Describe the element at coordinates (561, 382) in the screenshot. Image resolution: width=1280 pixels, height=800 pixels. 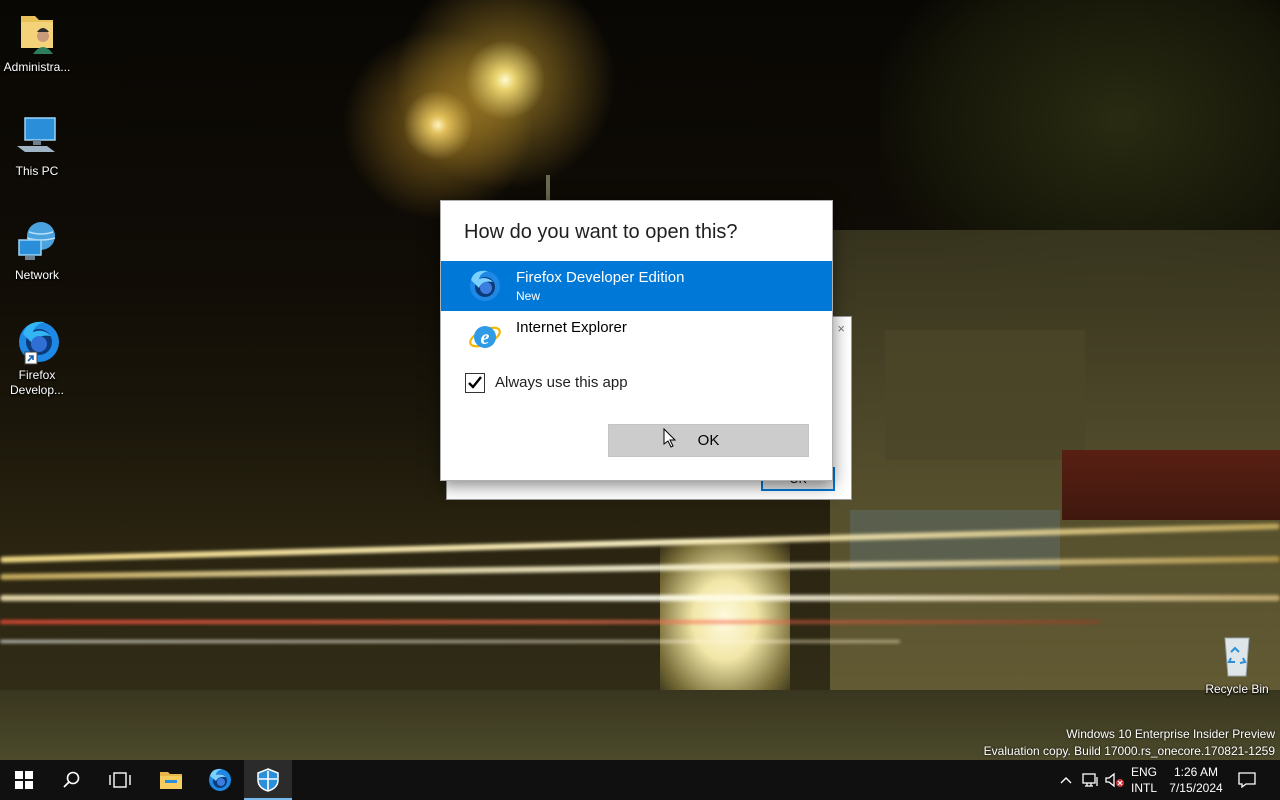
I see `always-use-label: Always use this app` at that location.